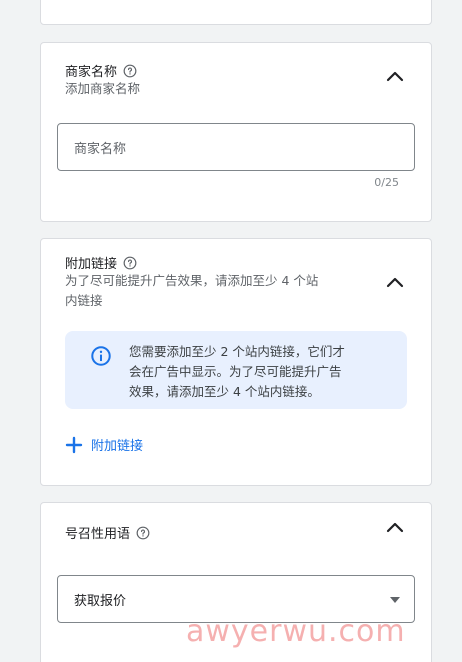 The width and height of the screenshot is (462, 662). Describe the element at coordinates (224, 391) in the screenshot. I see `info-line: 效果，请添加至少 4 个站内链接。` at that location.